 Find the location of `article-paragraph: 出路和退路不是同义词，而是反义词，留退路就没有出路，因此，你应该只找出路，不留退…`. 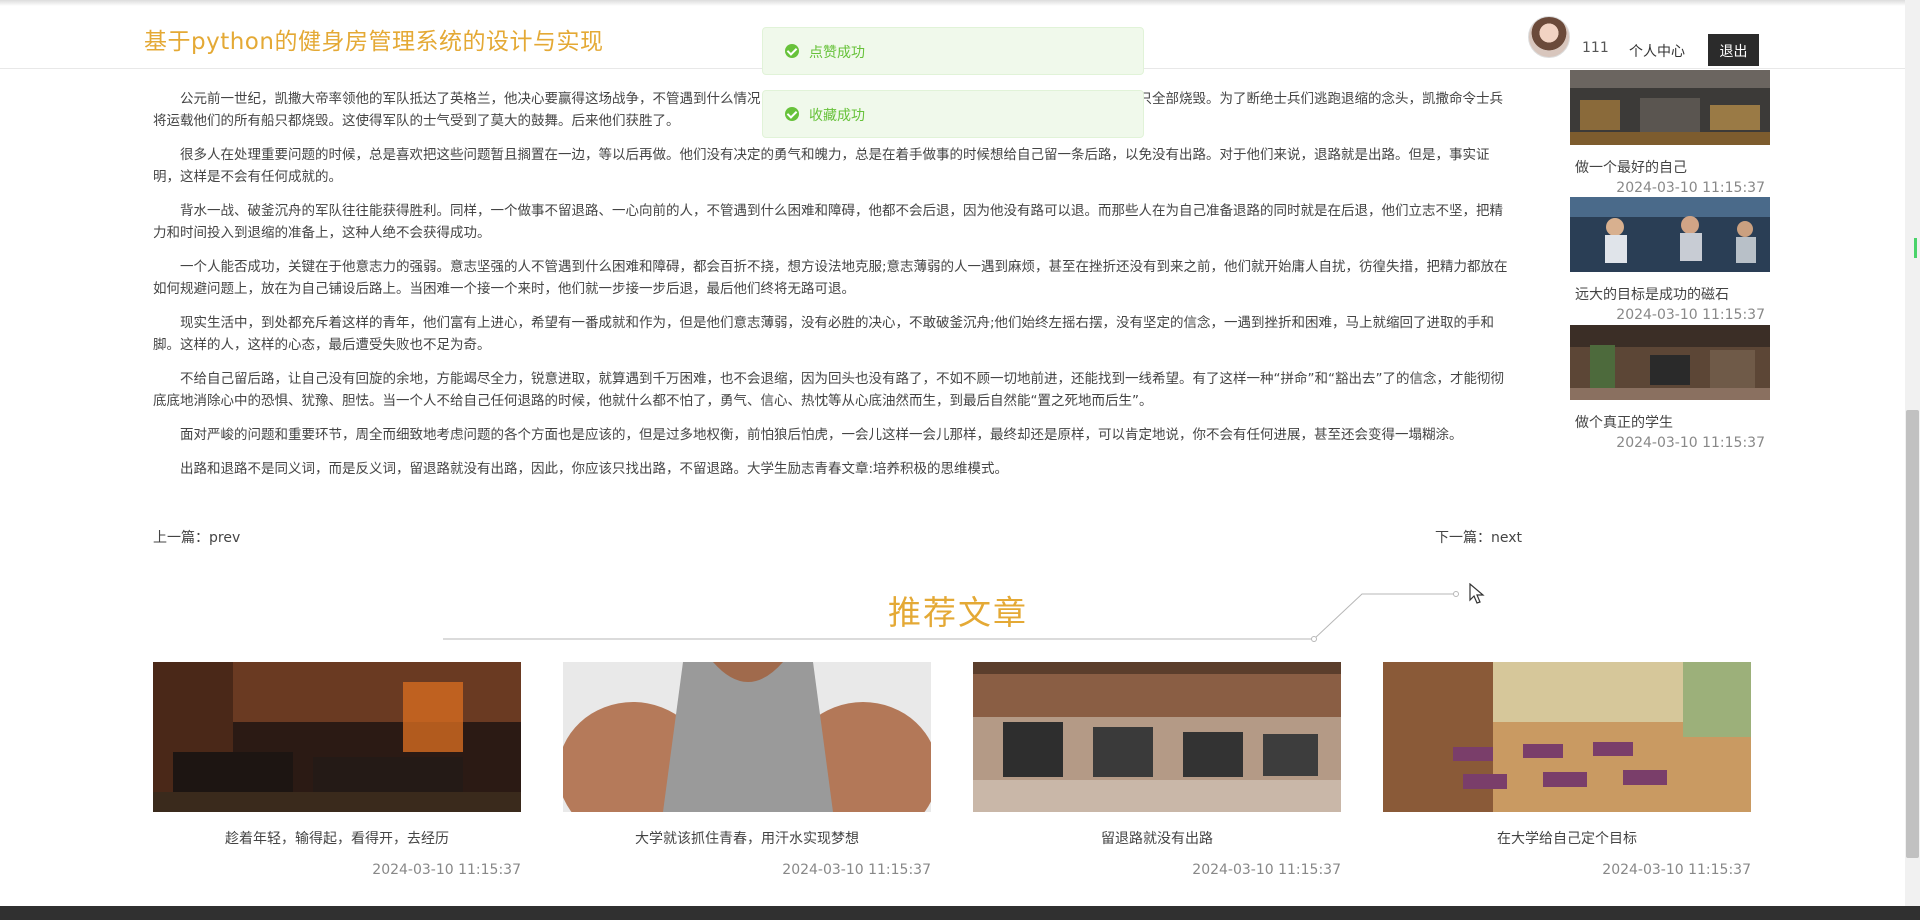

article-paragraph: 出路和退路不是同义词，而是反义词，留退路就没有出路，因此，你应该只找出路，不留退… is located at coordinates (594, 469).